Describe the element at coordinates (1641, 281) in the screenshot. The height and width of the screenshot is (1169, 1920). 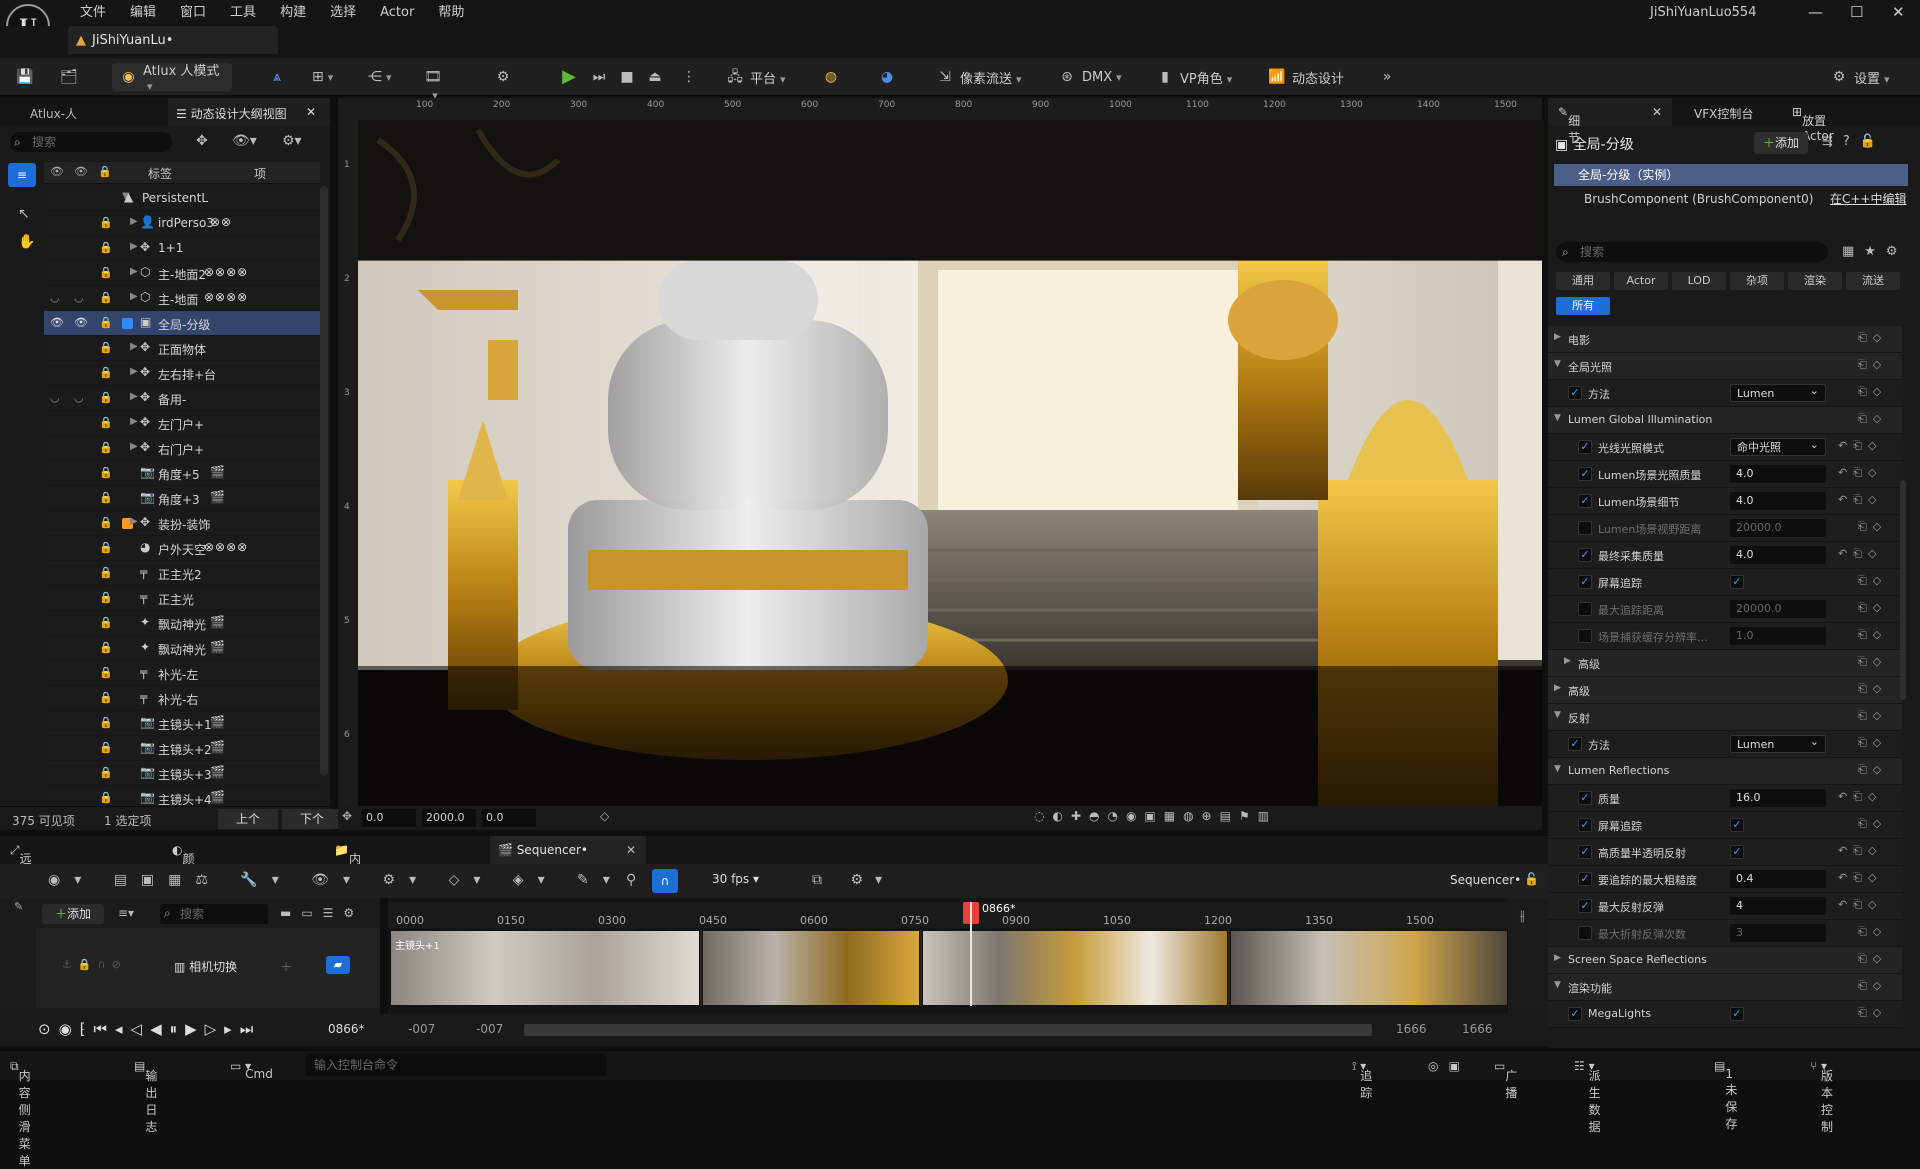
I see `chip-actor: Actor` at that location.